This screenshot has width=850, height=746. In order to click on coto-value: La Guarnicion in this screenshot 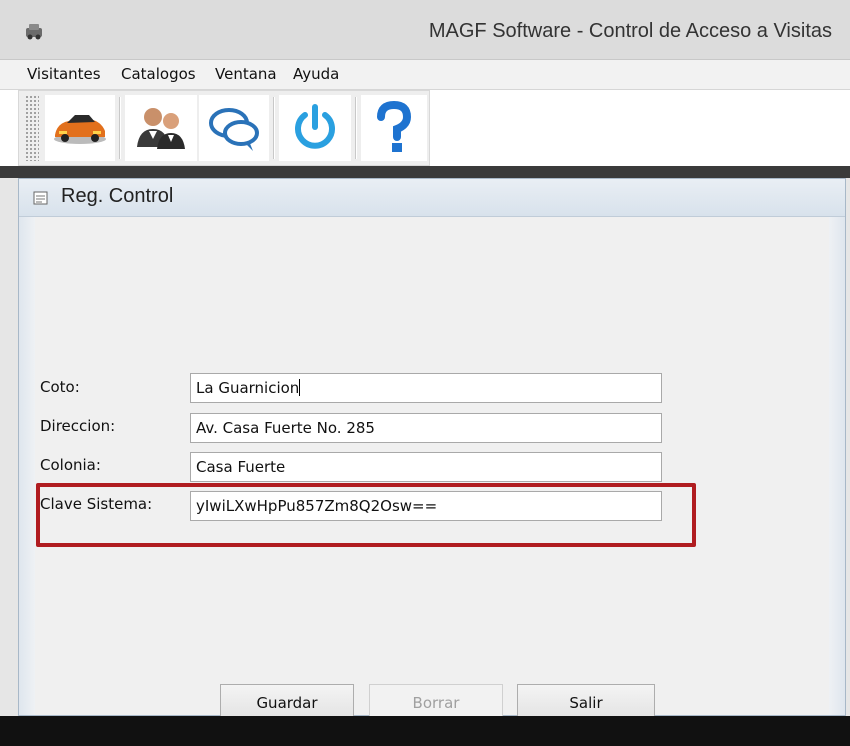, I will do `click(248, 388)`.